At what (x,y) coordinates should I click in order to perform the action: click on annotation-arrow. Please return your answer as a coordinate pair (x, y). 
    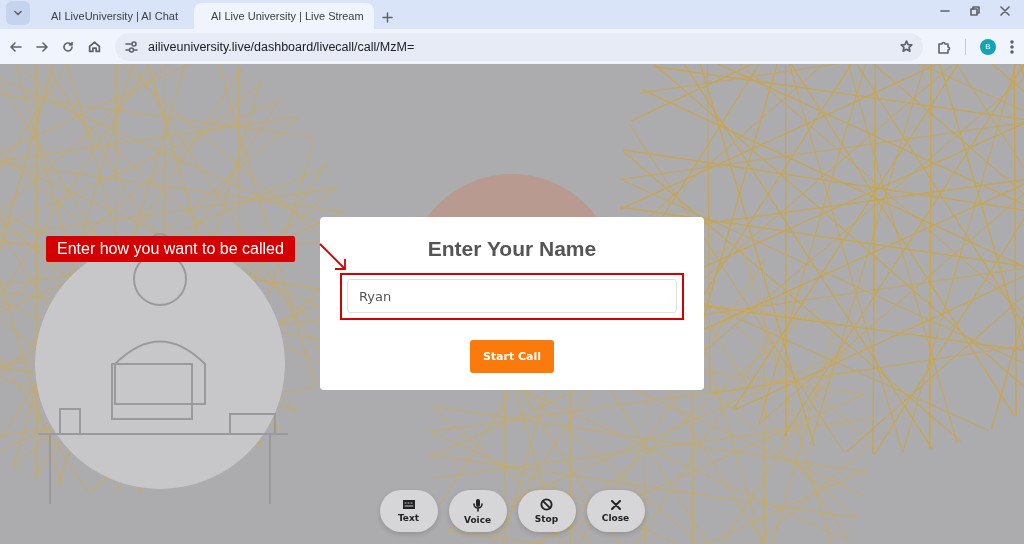
    Looking at the image, I should click on (333, 257).